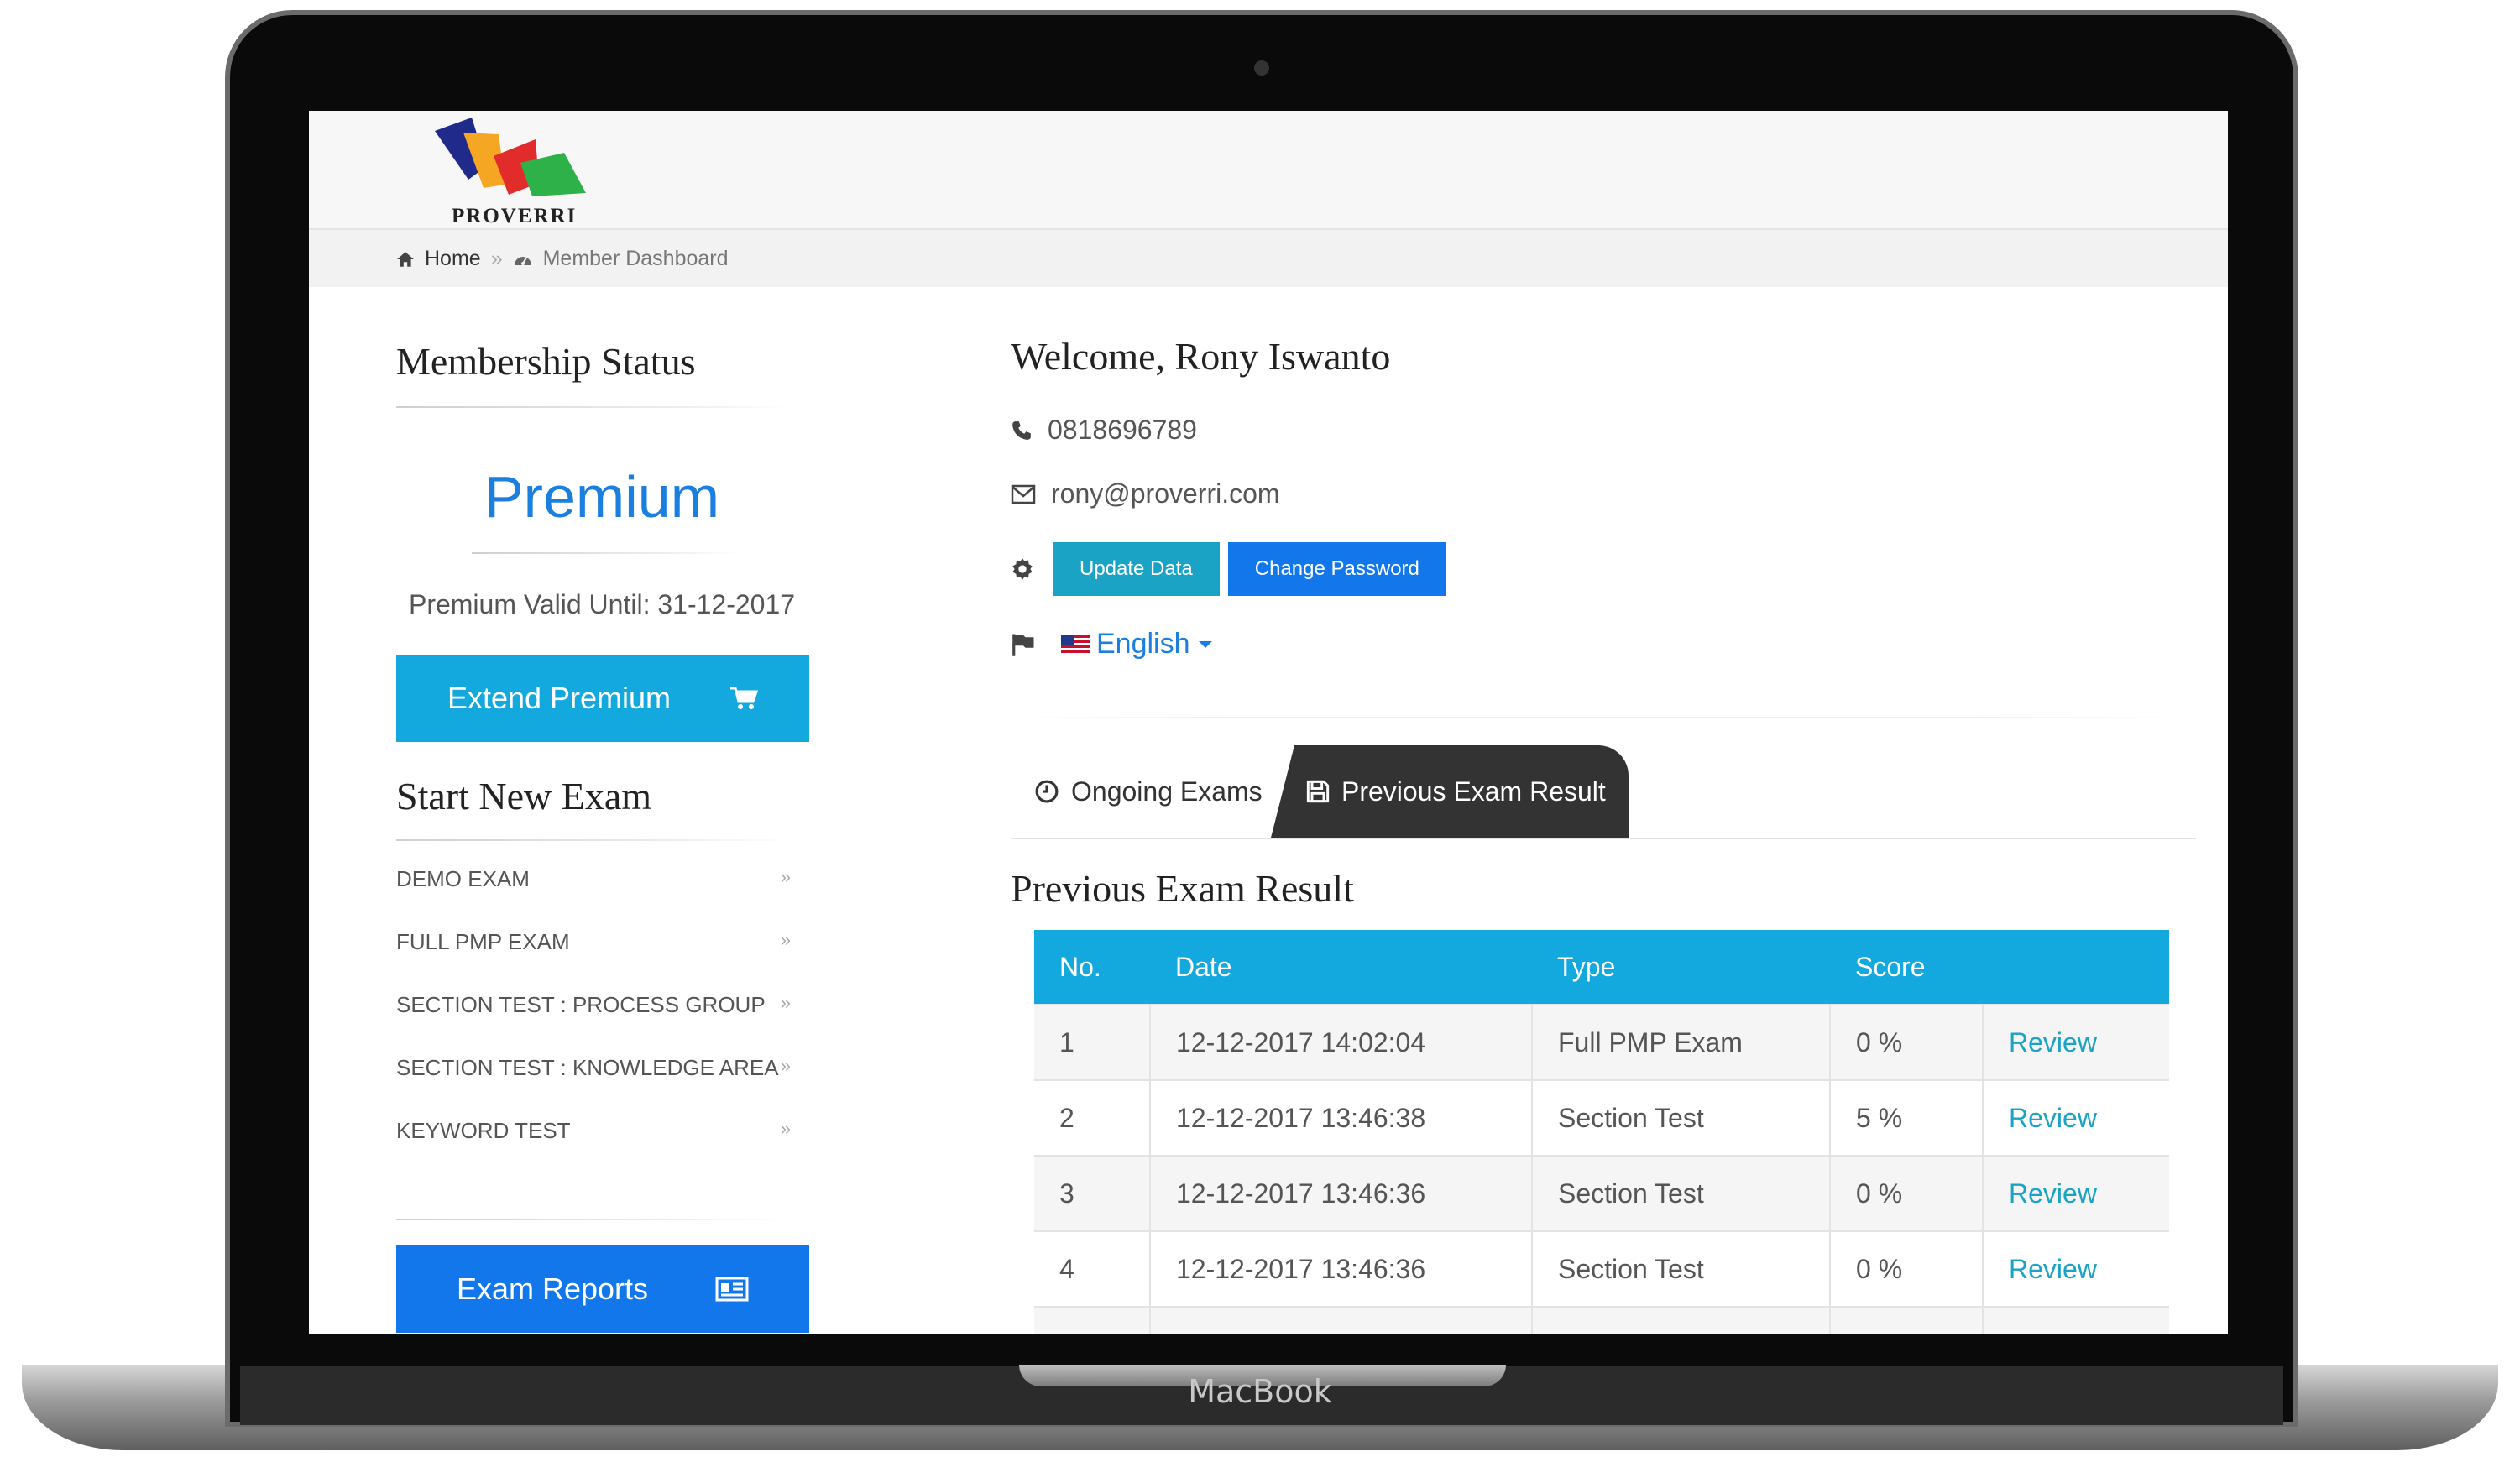 Image resolution: width=2520 pixels, height=1457 pixels. I want to click on cell-type: Full PMP Exam, so click(1681, 1042).